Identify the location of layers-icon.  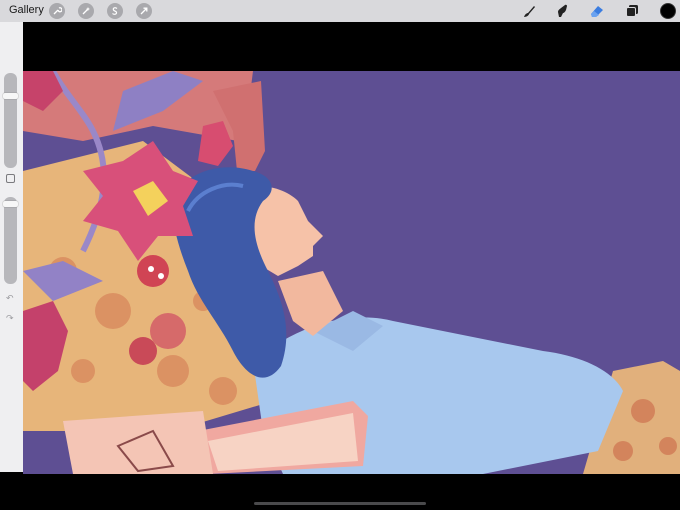
(632, 11).